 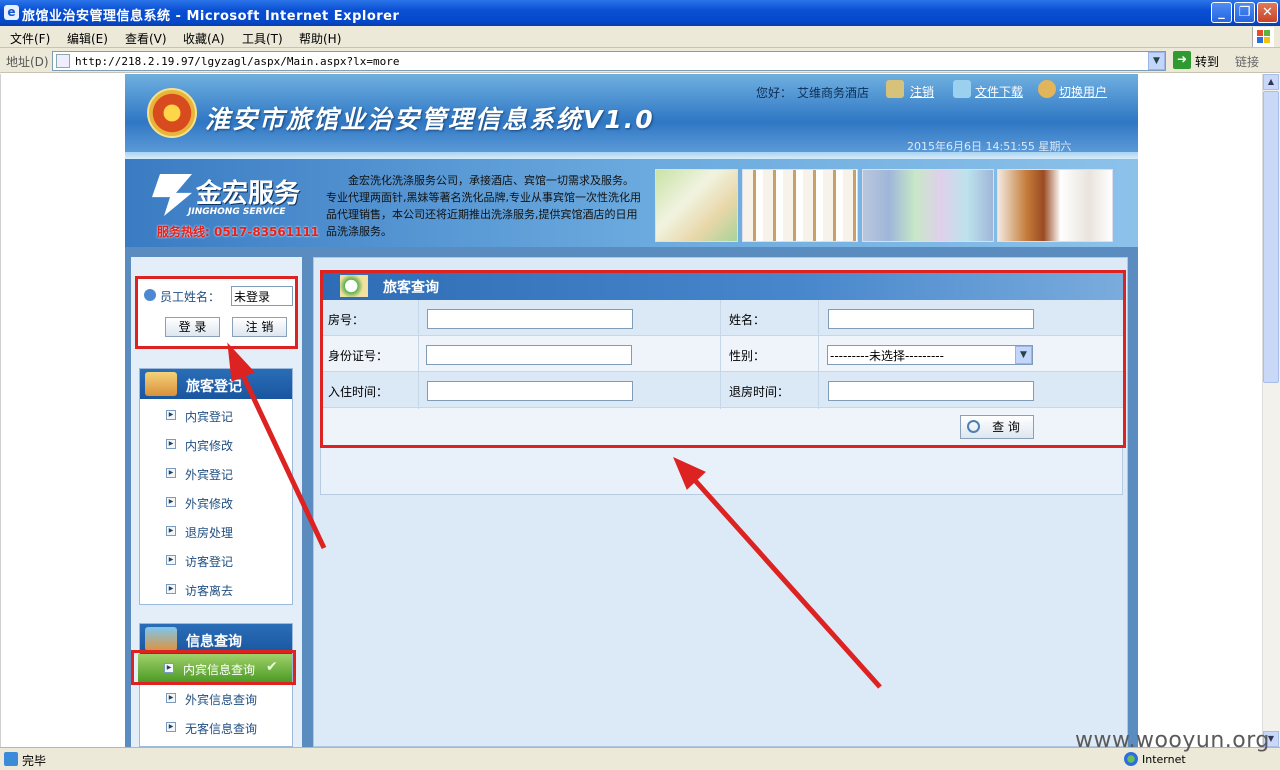 I want to click on status-text: 完毕, so click(x=34, y=761).